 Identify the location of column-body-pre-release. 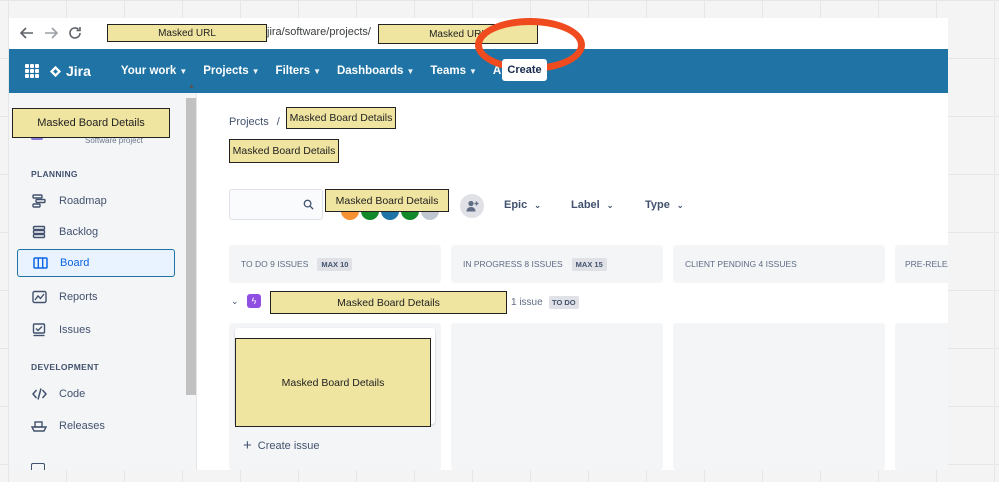
(921, 396).